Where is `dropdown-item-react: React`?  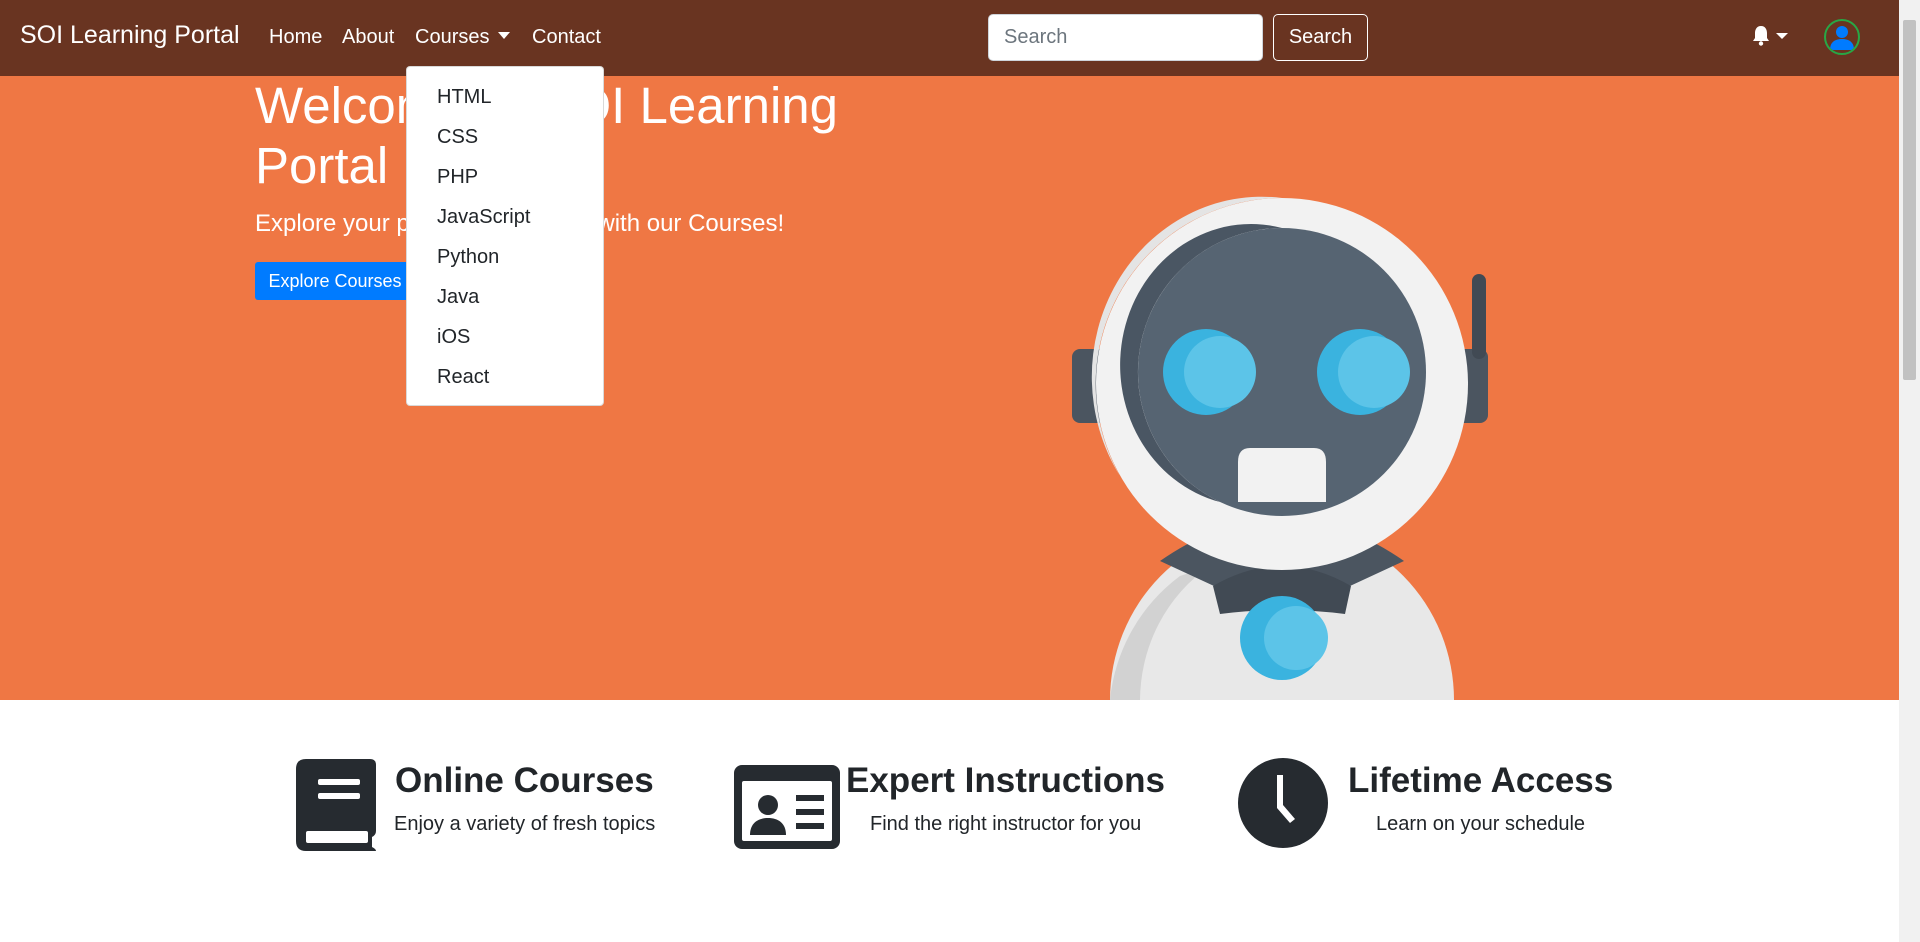
dropdown-item-react: React is located at coordinates (505, 377).